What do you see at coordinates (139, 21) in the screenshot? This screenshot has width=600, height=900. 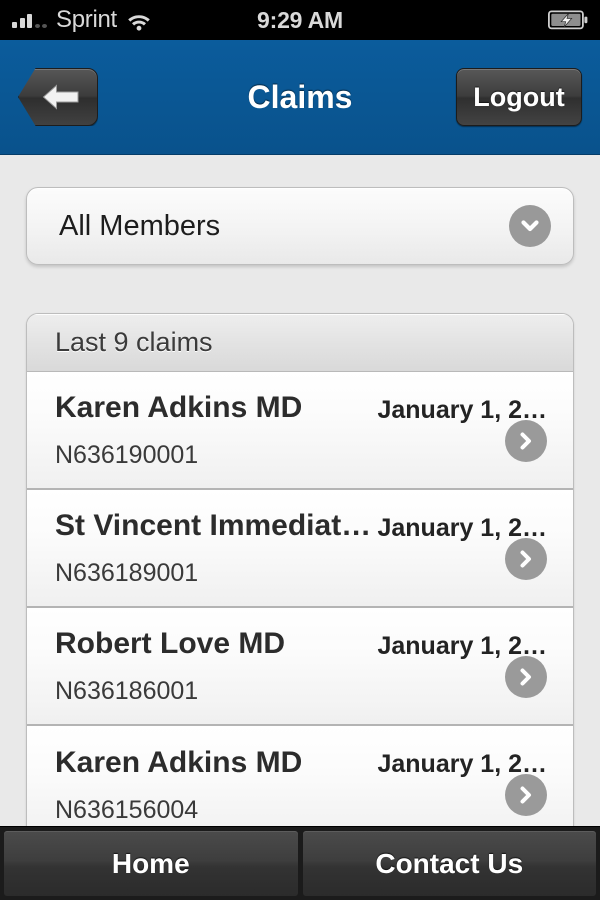 I see `wifi-icon` at bounding box center [139, 21].